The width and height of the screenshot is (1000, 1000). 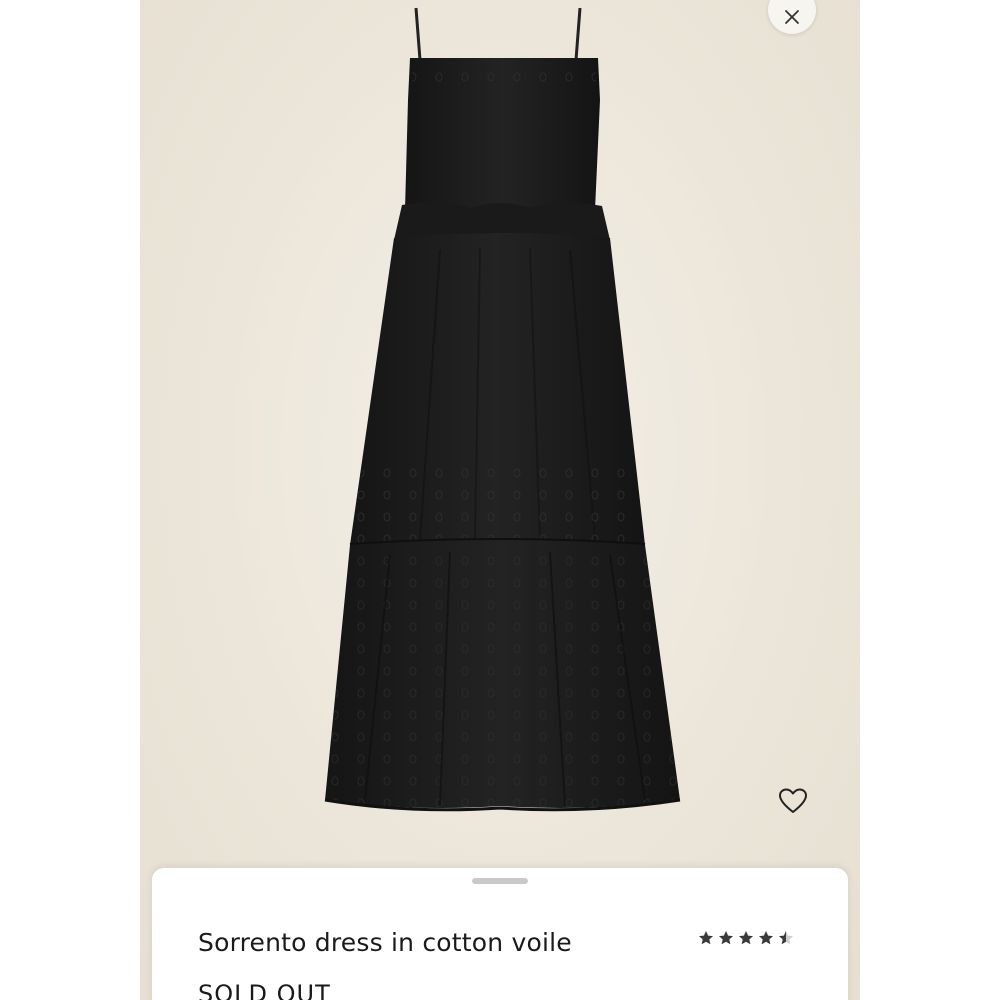 I want to click on favorite-button, so click(x=793, y=801).